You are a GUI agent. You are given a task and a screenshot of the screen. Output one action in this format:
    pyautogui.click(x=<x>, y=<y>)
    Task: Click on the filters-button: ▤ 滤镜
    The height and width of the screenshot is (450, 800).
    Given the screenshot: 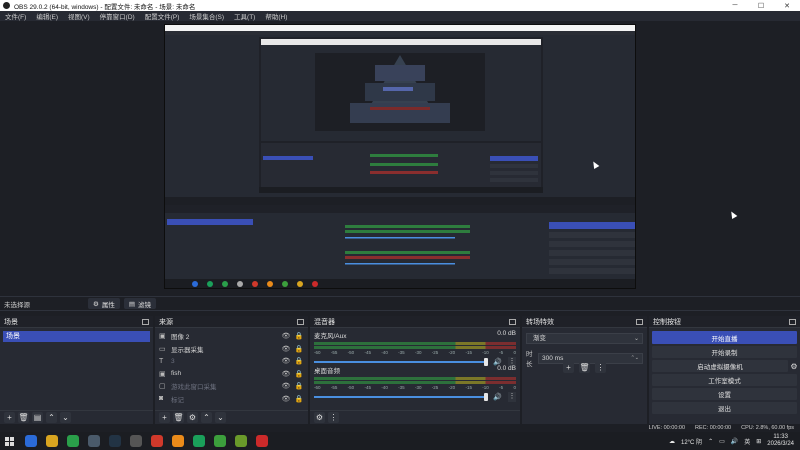 What is the action you would take?
    pyautogui.click(x=139, y=303)
    